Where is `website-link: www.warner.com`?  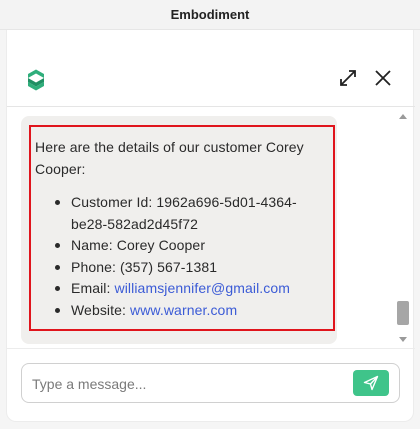 website-link: www.warner.com is located at coordinates (183, 310).